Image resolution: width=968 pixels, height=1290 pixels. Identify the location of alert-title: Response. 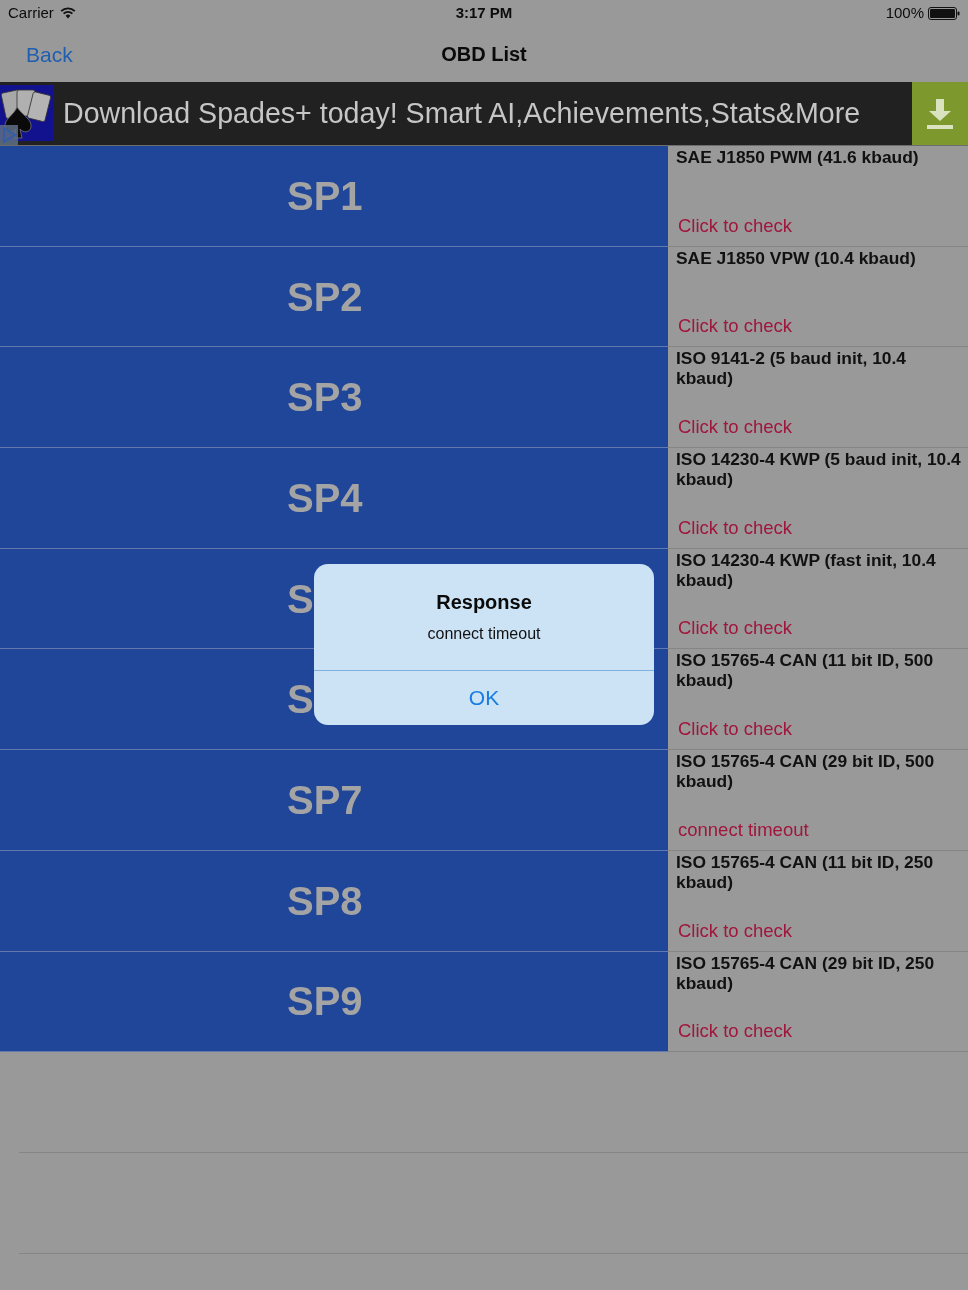
(484, 602).